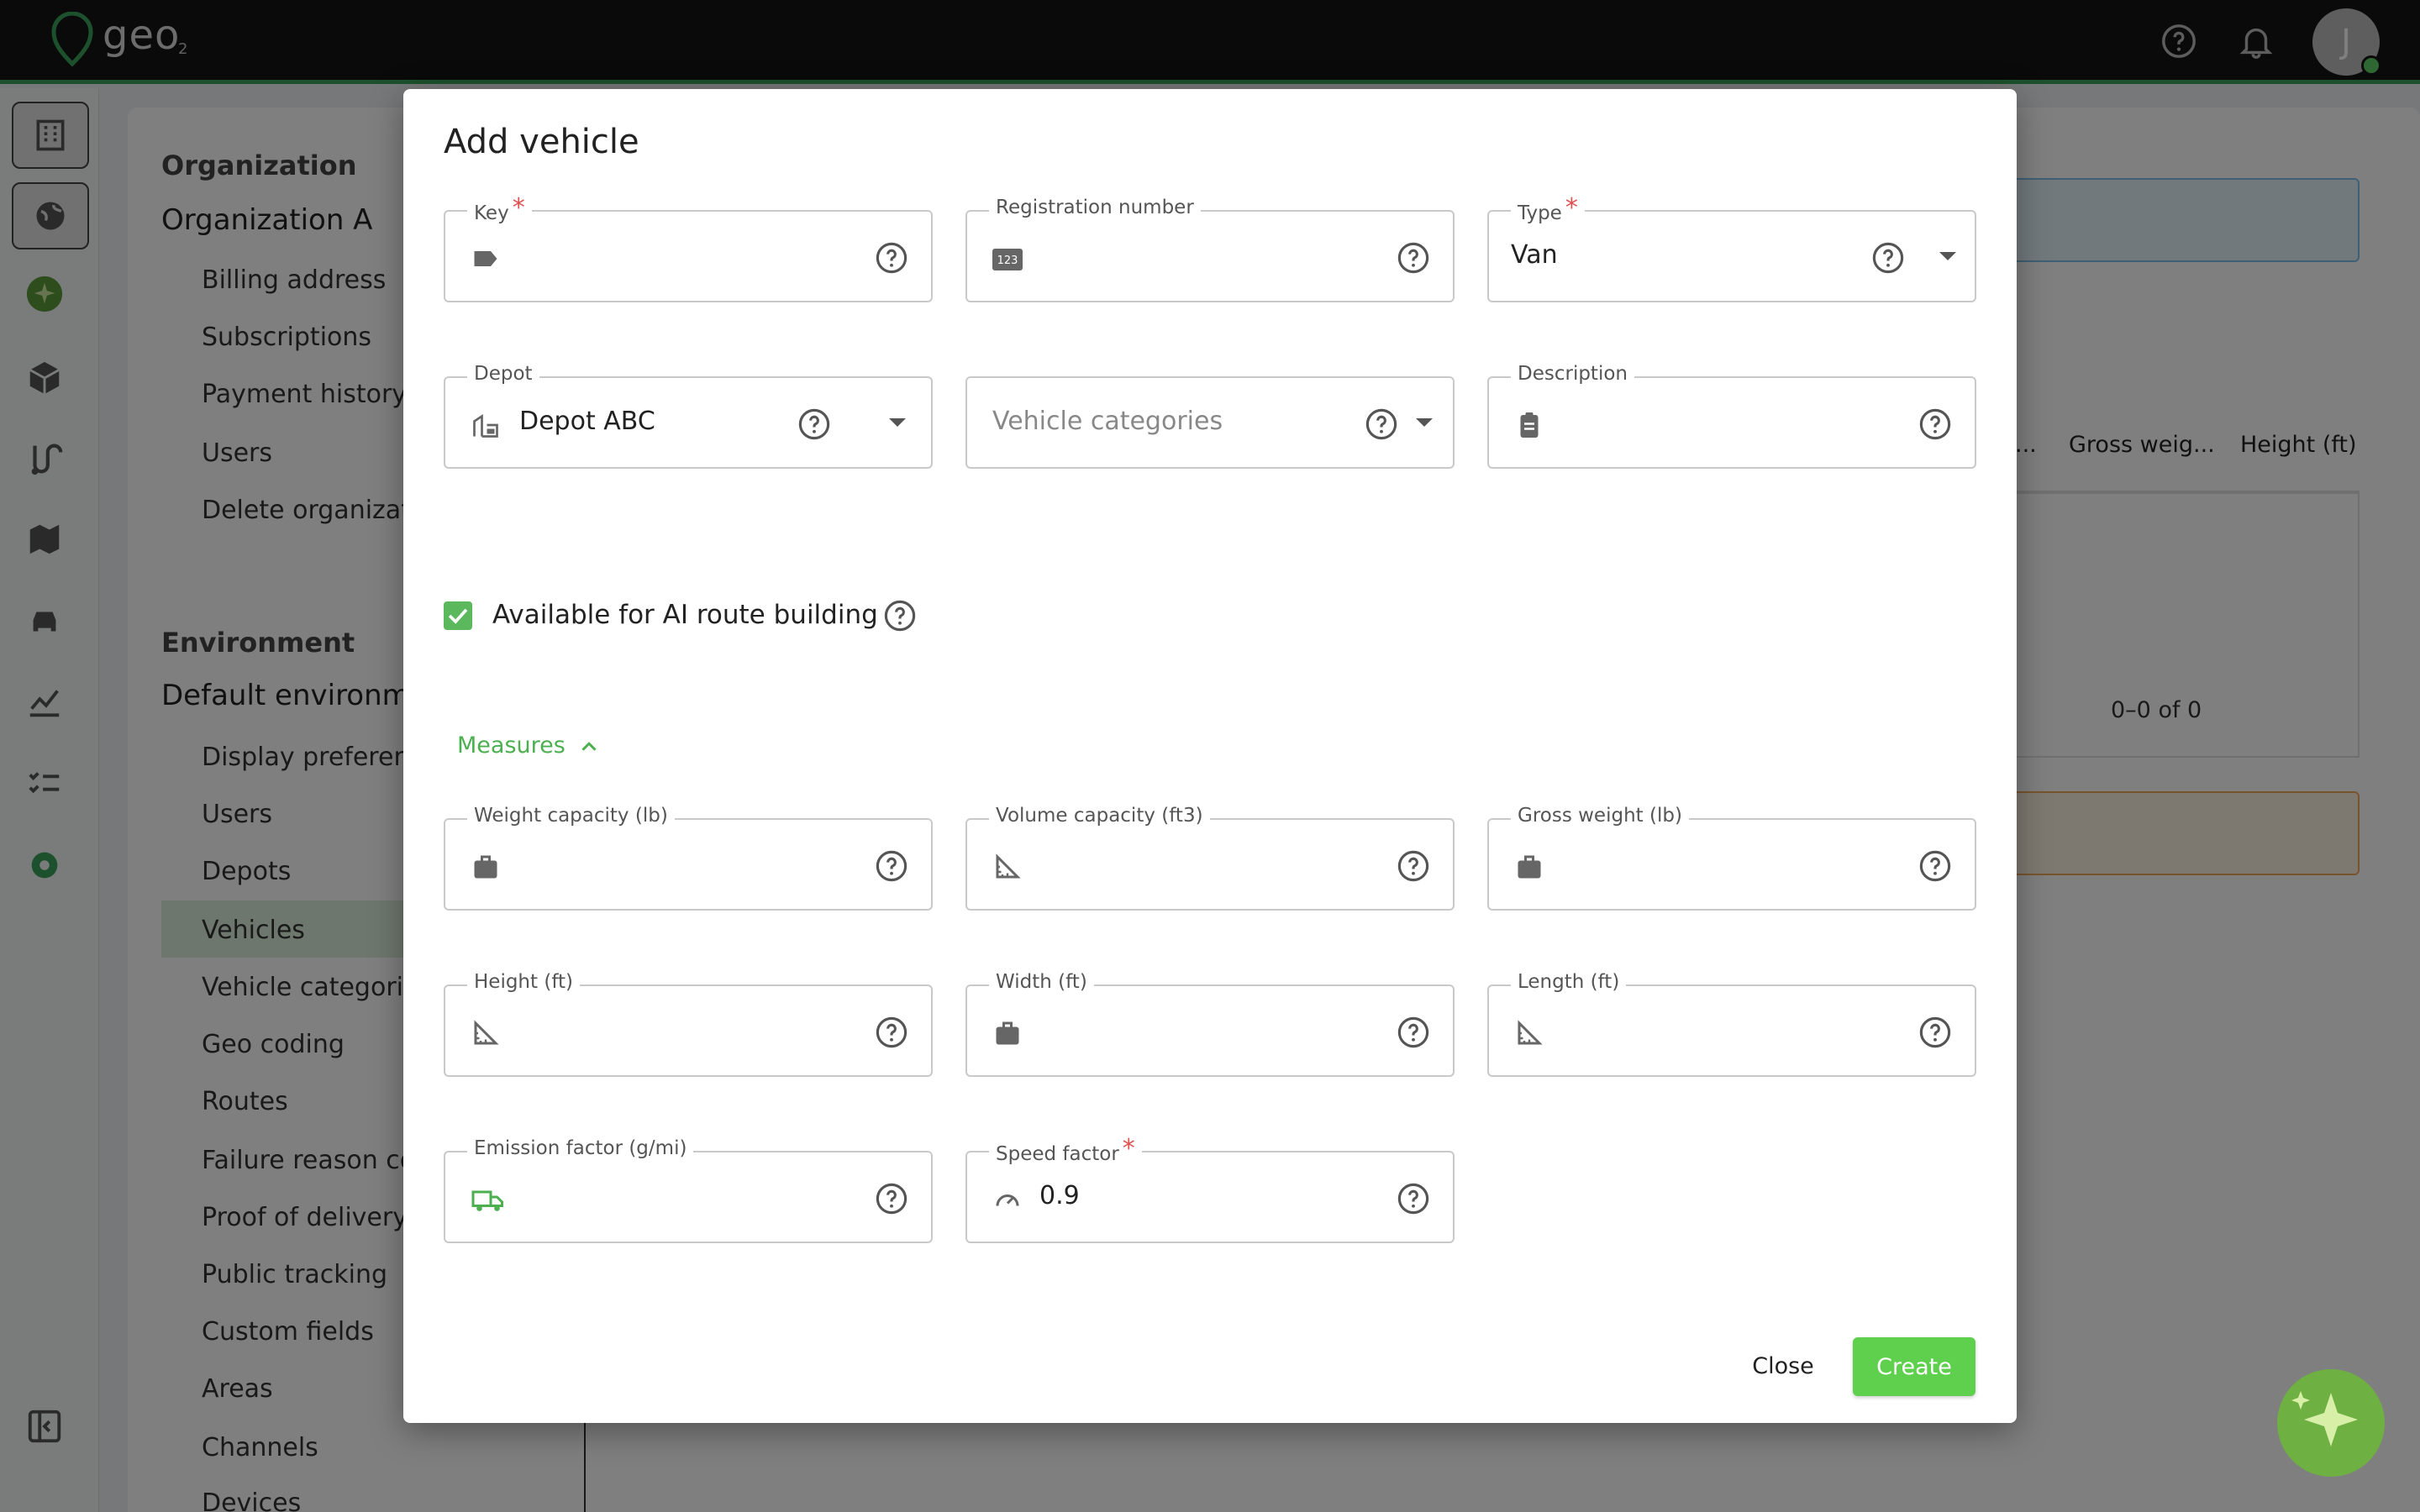 This screenshot has height=1512, width=2420. What do you see at coordinates (541, 142) in the screenshot?
I see `dialog-title: Add vehicle` at bounding box center [541, 142].